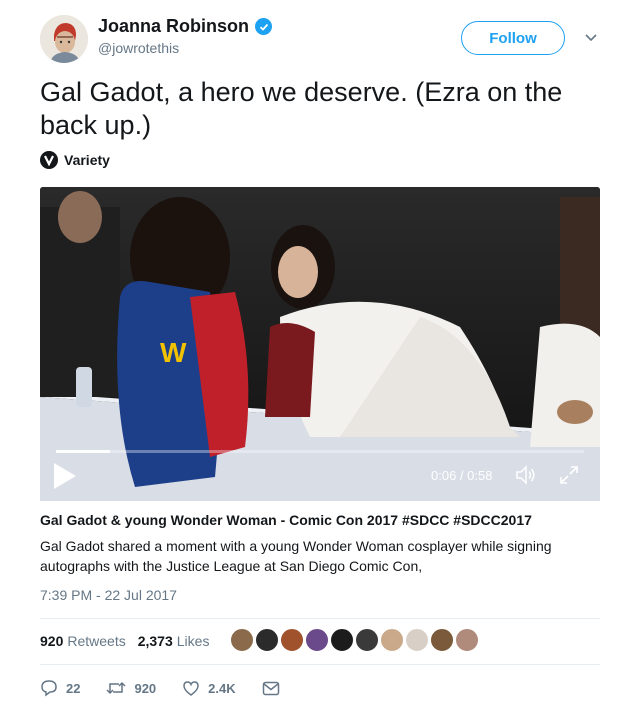  What do you see at coordinates (51, 641) in the screenshot?
I see `retweet-count: 920` at bounding box center [51, 641].